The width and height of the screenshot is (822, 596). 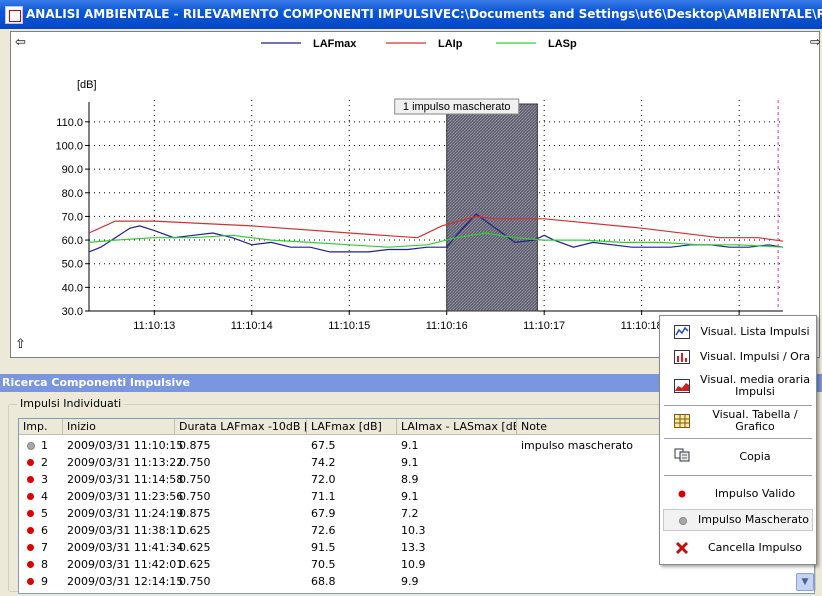 I want to click on cell-lafmax: 68.8, so click(x=323, y=581).